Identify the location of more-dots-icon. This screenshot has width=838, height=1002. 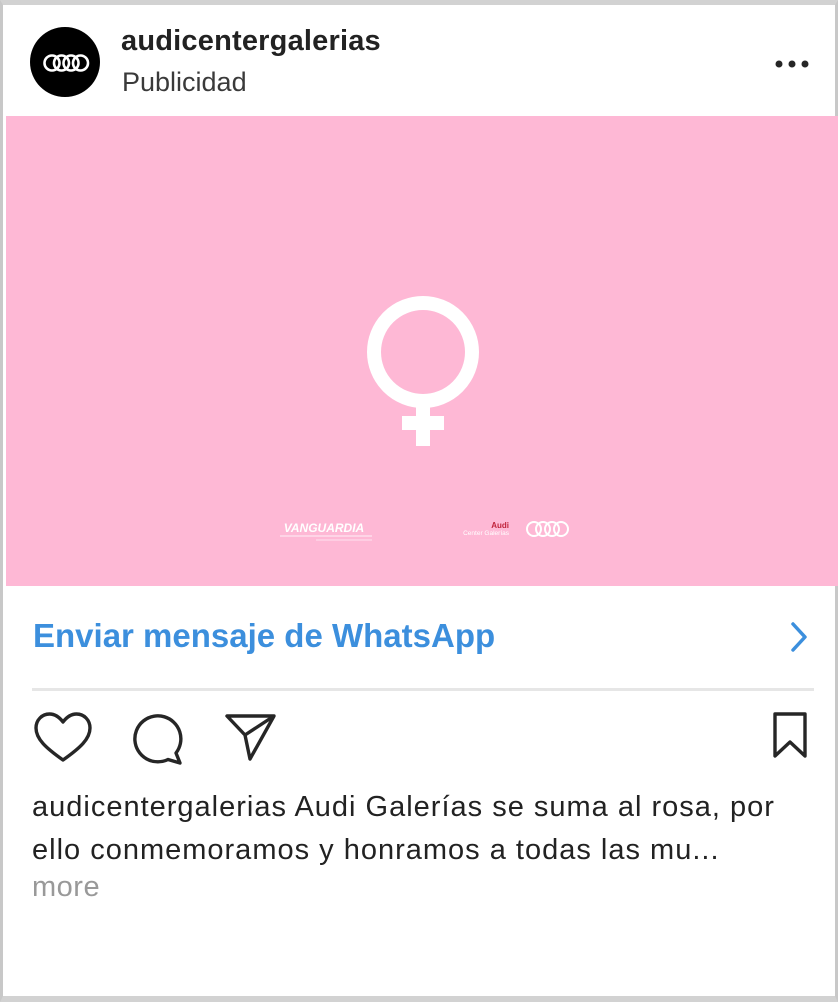
(792, 64).